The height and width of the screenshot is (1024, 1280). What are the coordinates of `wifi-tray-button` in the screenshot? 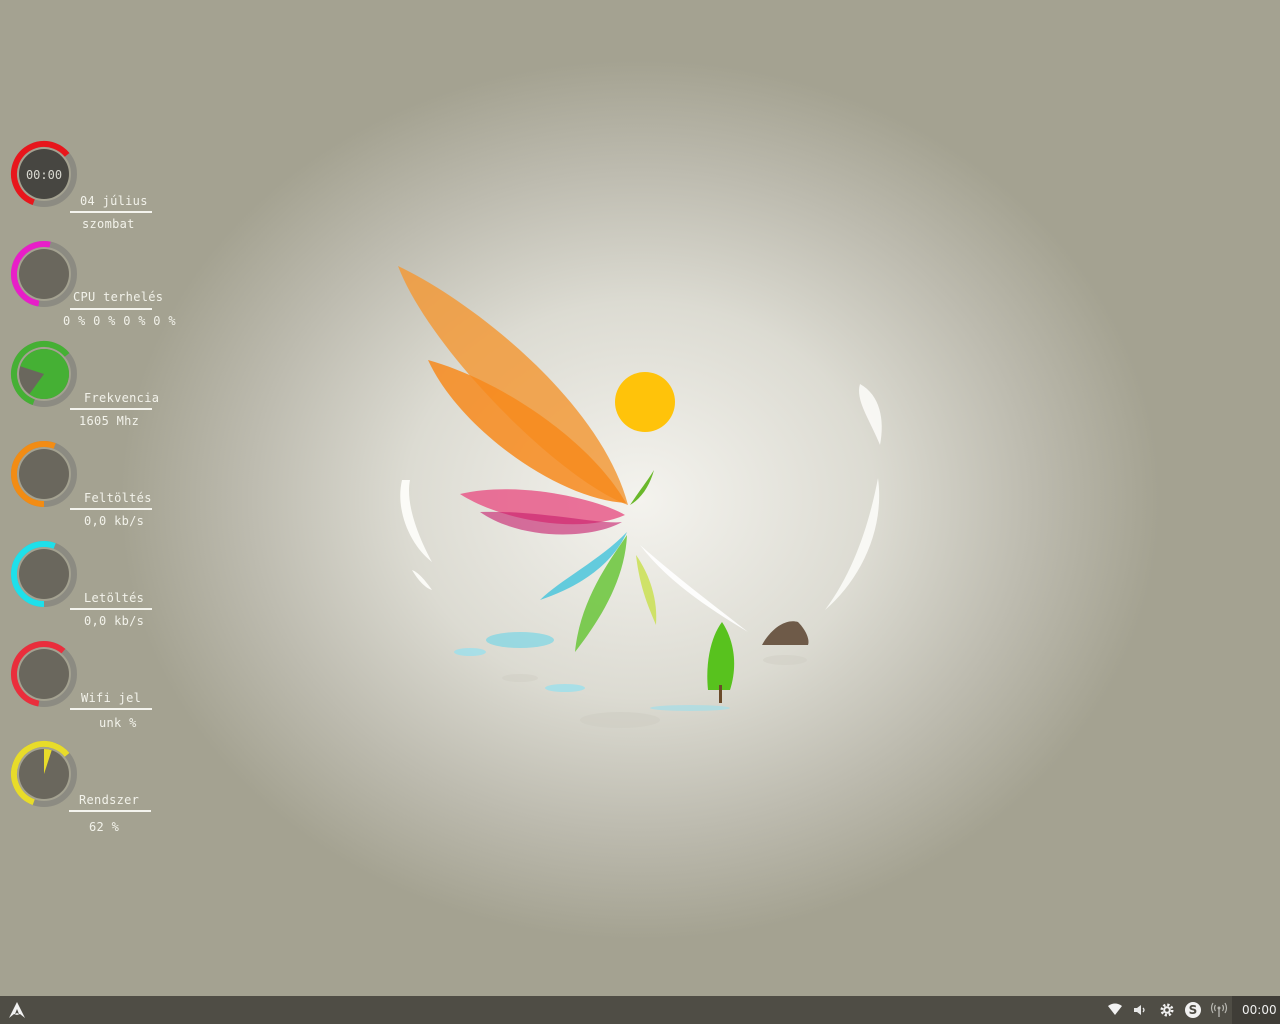 It's located at (1115, 1010).